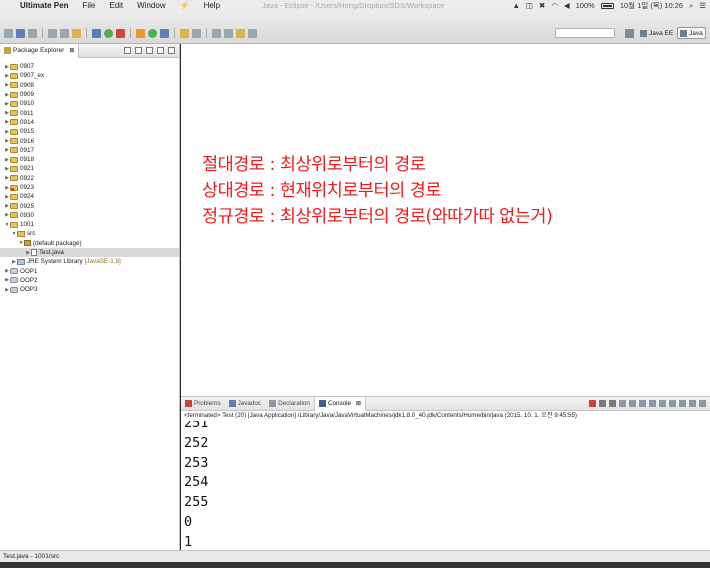  I want to click on menu-edit: Edit, so click(116, 5).